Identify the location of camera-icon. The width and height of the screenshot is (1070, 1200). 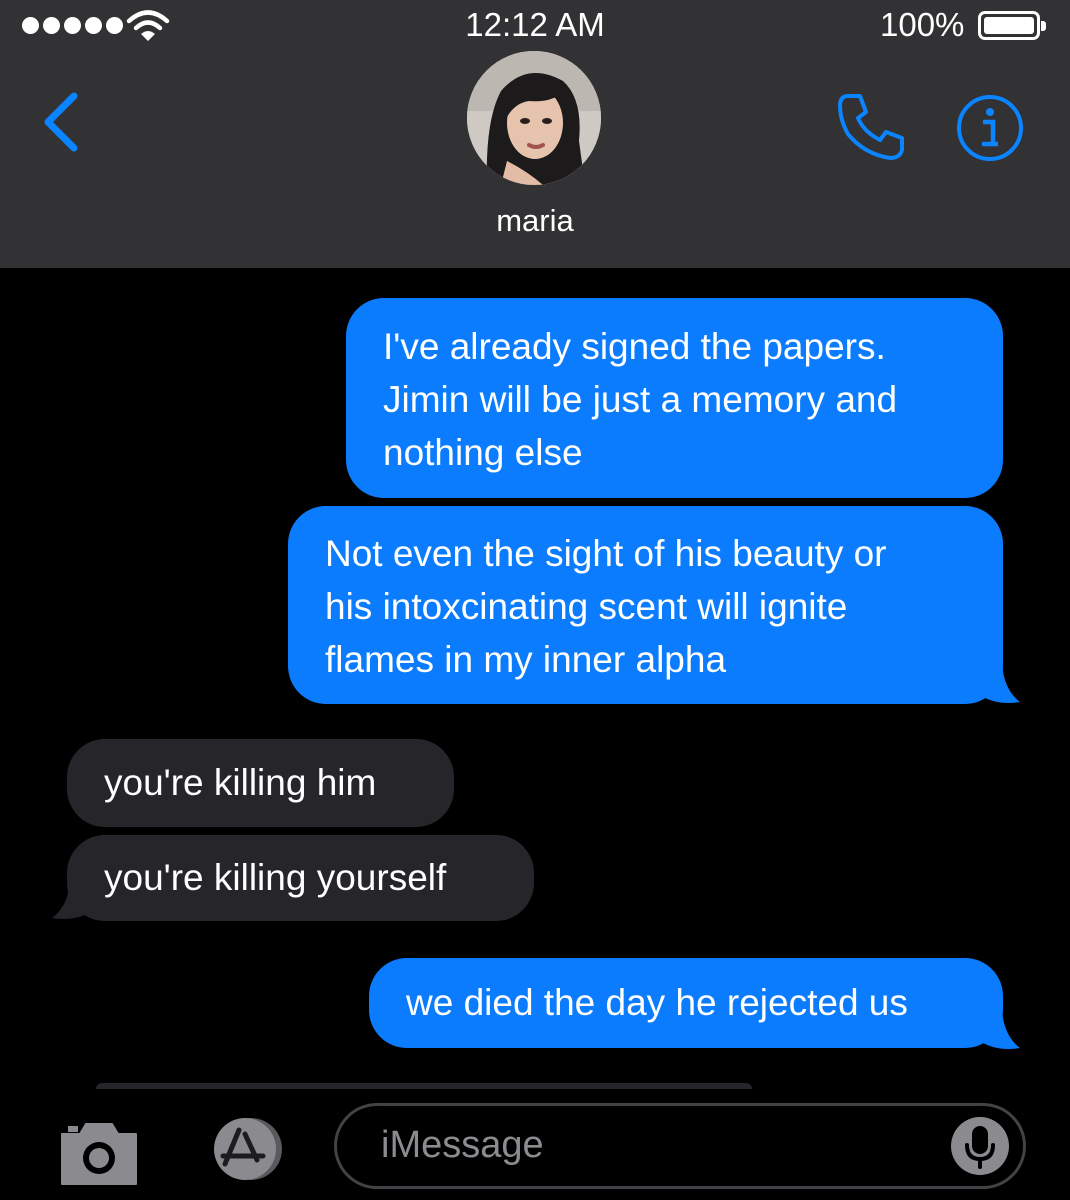
(99, 1154).